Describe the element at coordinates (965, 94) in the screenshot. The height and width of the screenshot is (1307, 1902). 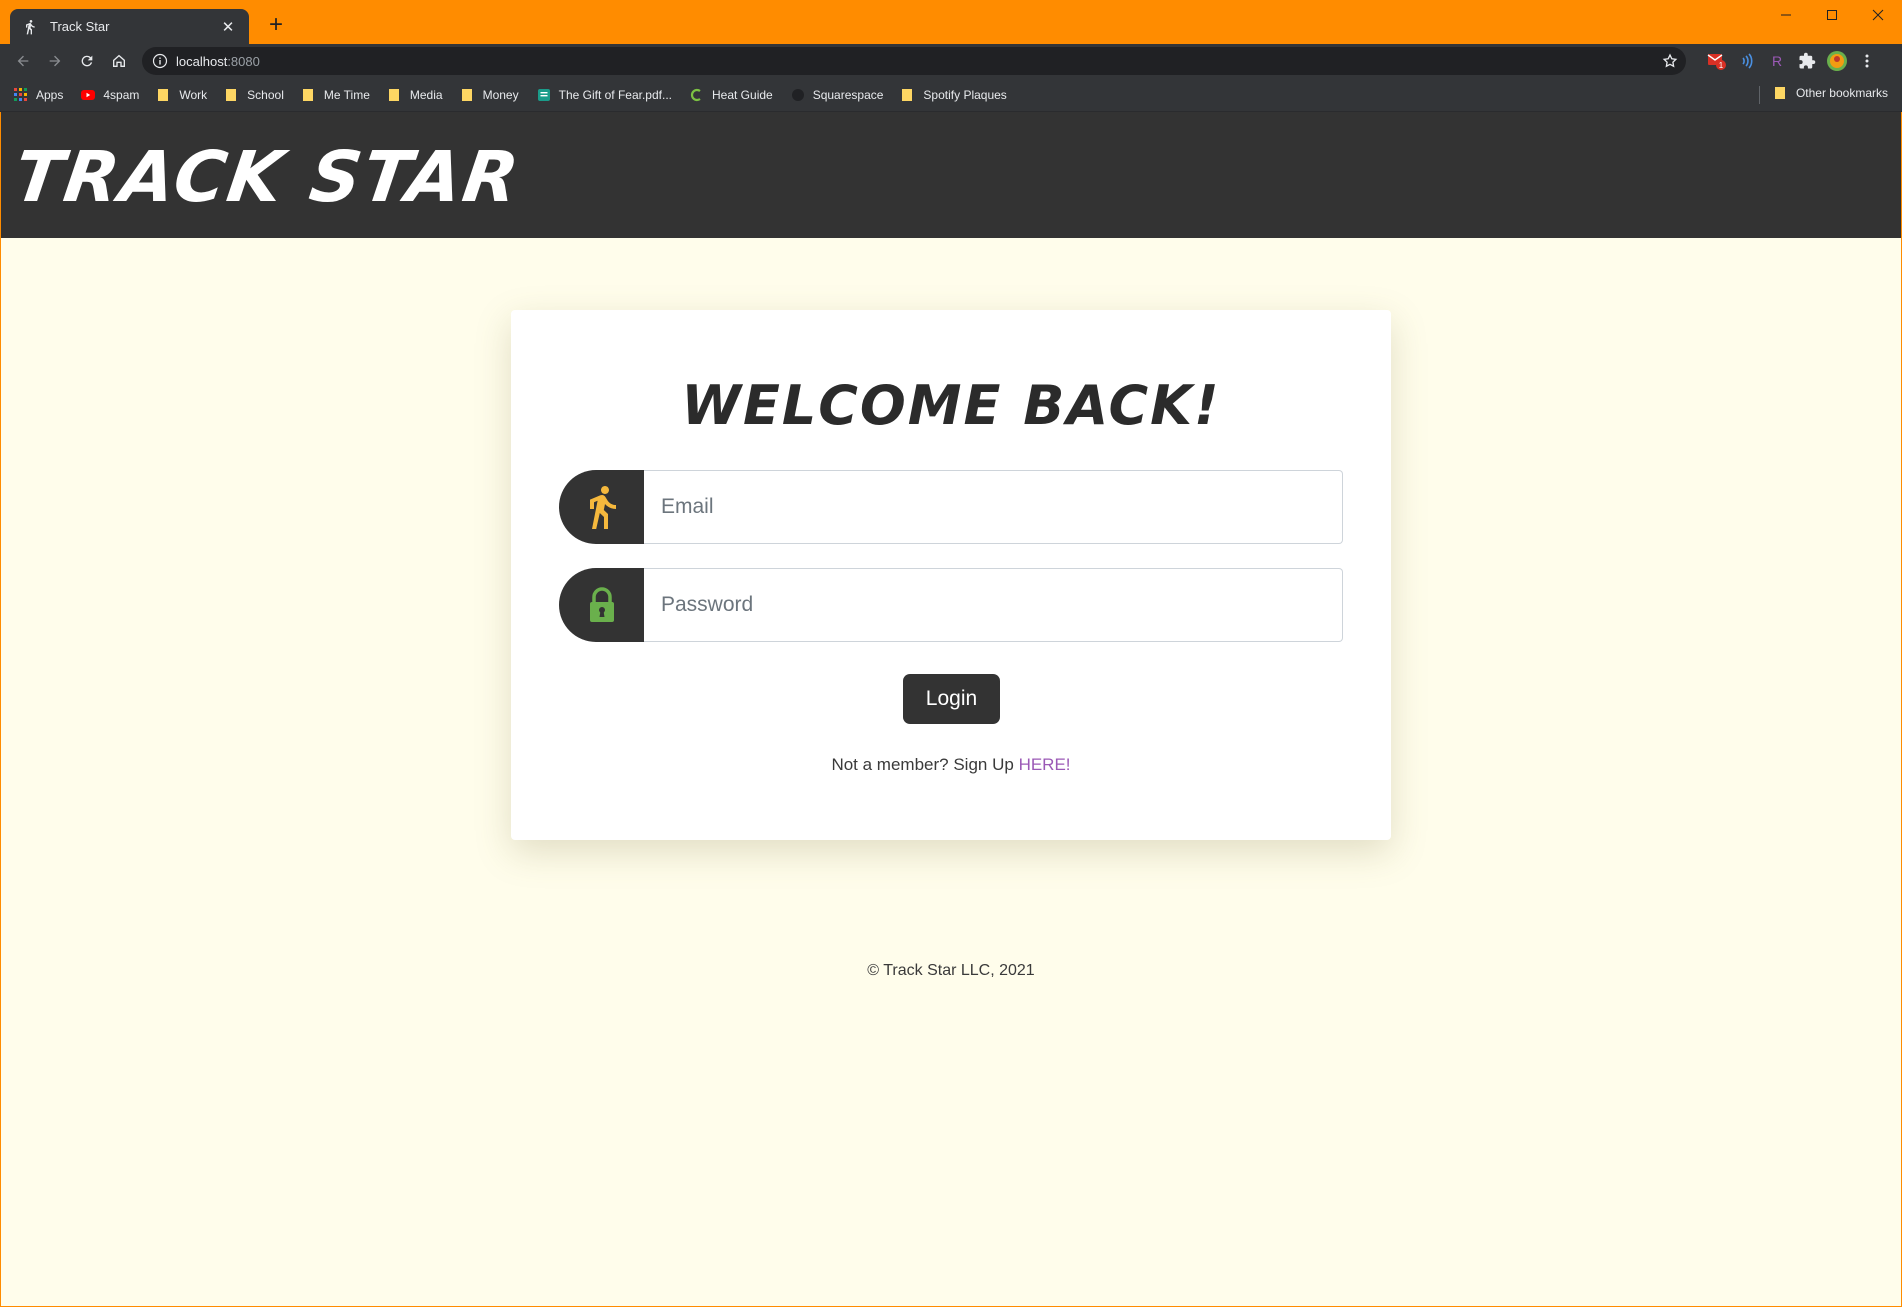
I see `bookmark-label: Spotify Plaques` at that location.